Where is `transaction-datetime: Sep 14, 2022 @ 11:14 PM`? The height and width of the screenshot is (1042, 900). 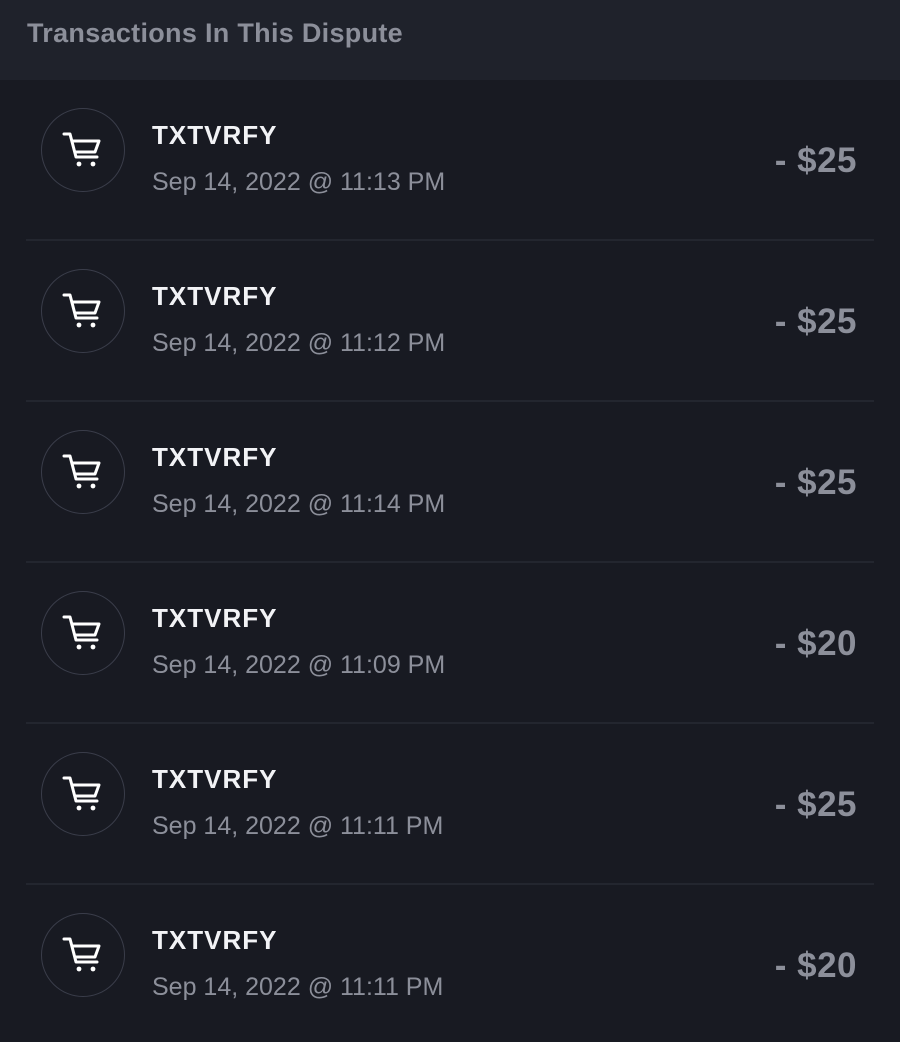
transaction-datetime: Sep 14, 2022 @ 11:14 PM is located at coordinates (299, 504).